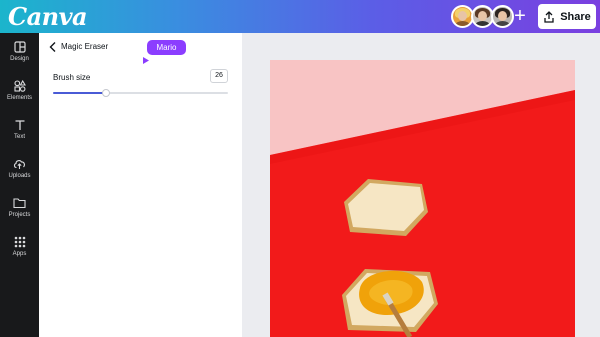 The height and width of the screenshot is (337, 600). I want to click on sidebar-item-label: Elements, so click(19, 98).